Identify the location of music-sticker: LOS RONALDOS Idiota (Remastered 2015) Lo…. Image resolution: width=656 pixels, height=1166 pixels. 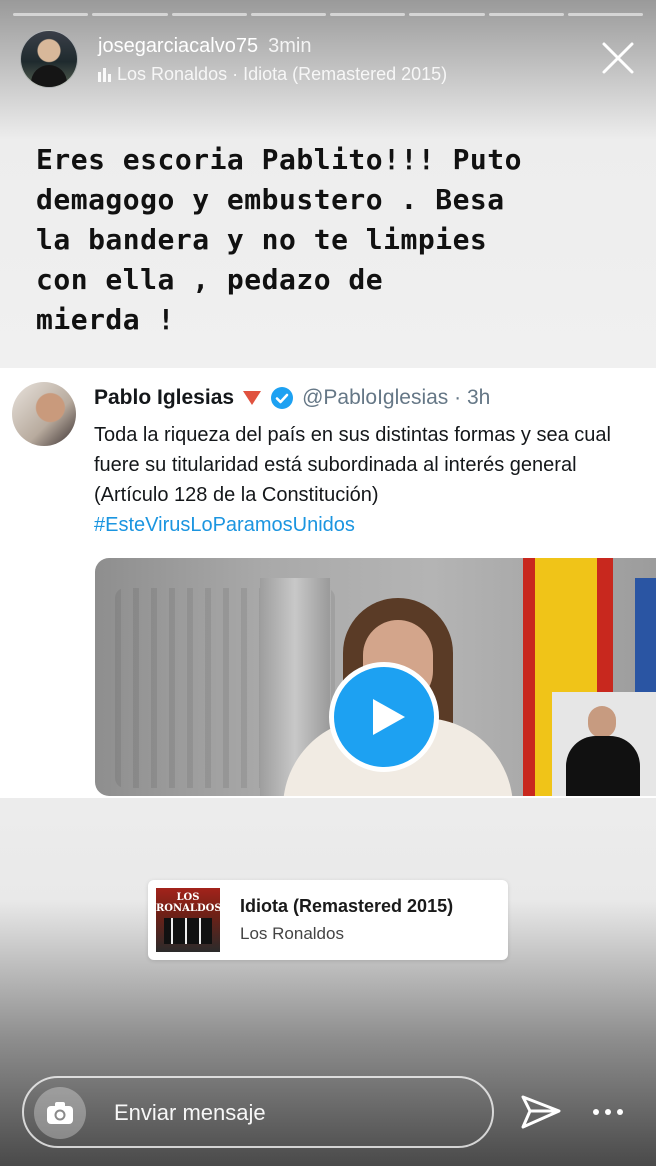
(328, 920).